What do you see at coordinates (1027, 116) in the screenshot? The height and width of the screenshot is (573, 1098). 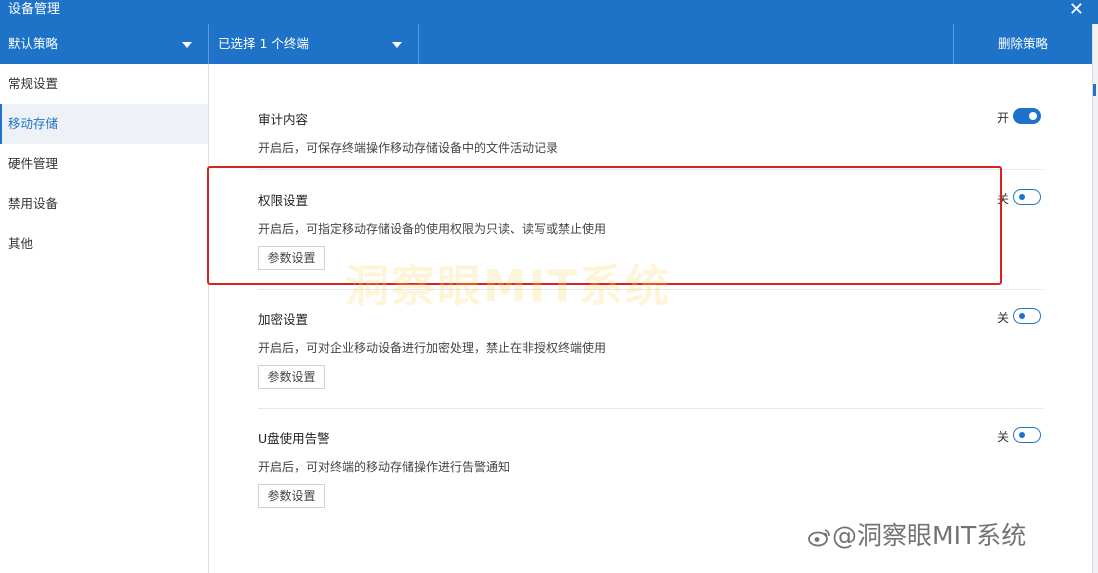 I see `audit-toggle` at bounding box center [1027, 116].